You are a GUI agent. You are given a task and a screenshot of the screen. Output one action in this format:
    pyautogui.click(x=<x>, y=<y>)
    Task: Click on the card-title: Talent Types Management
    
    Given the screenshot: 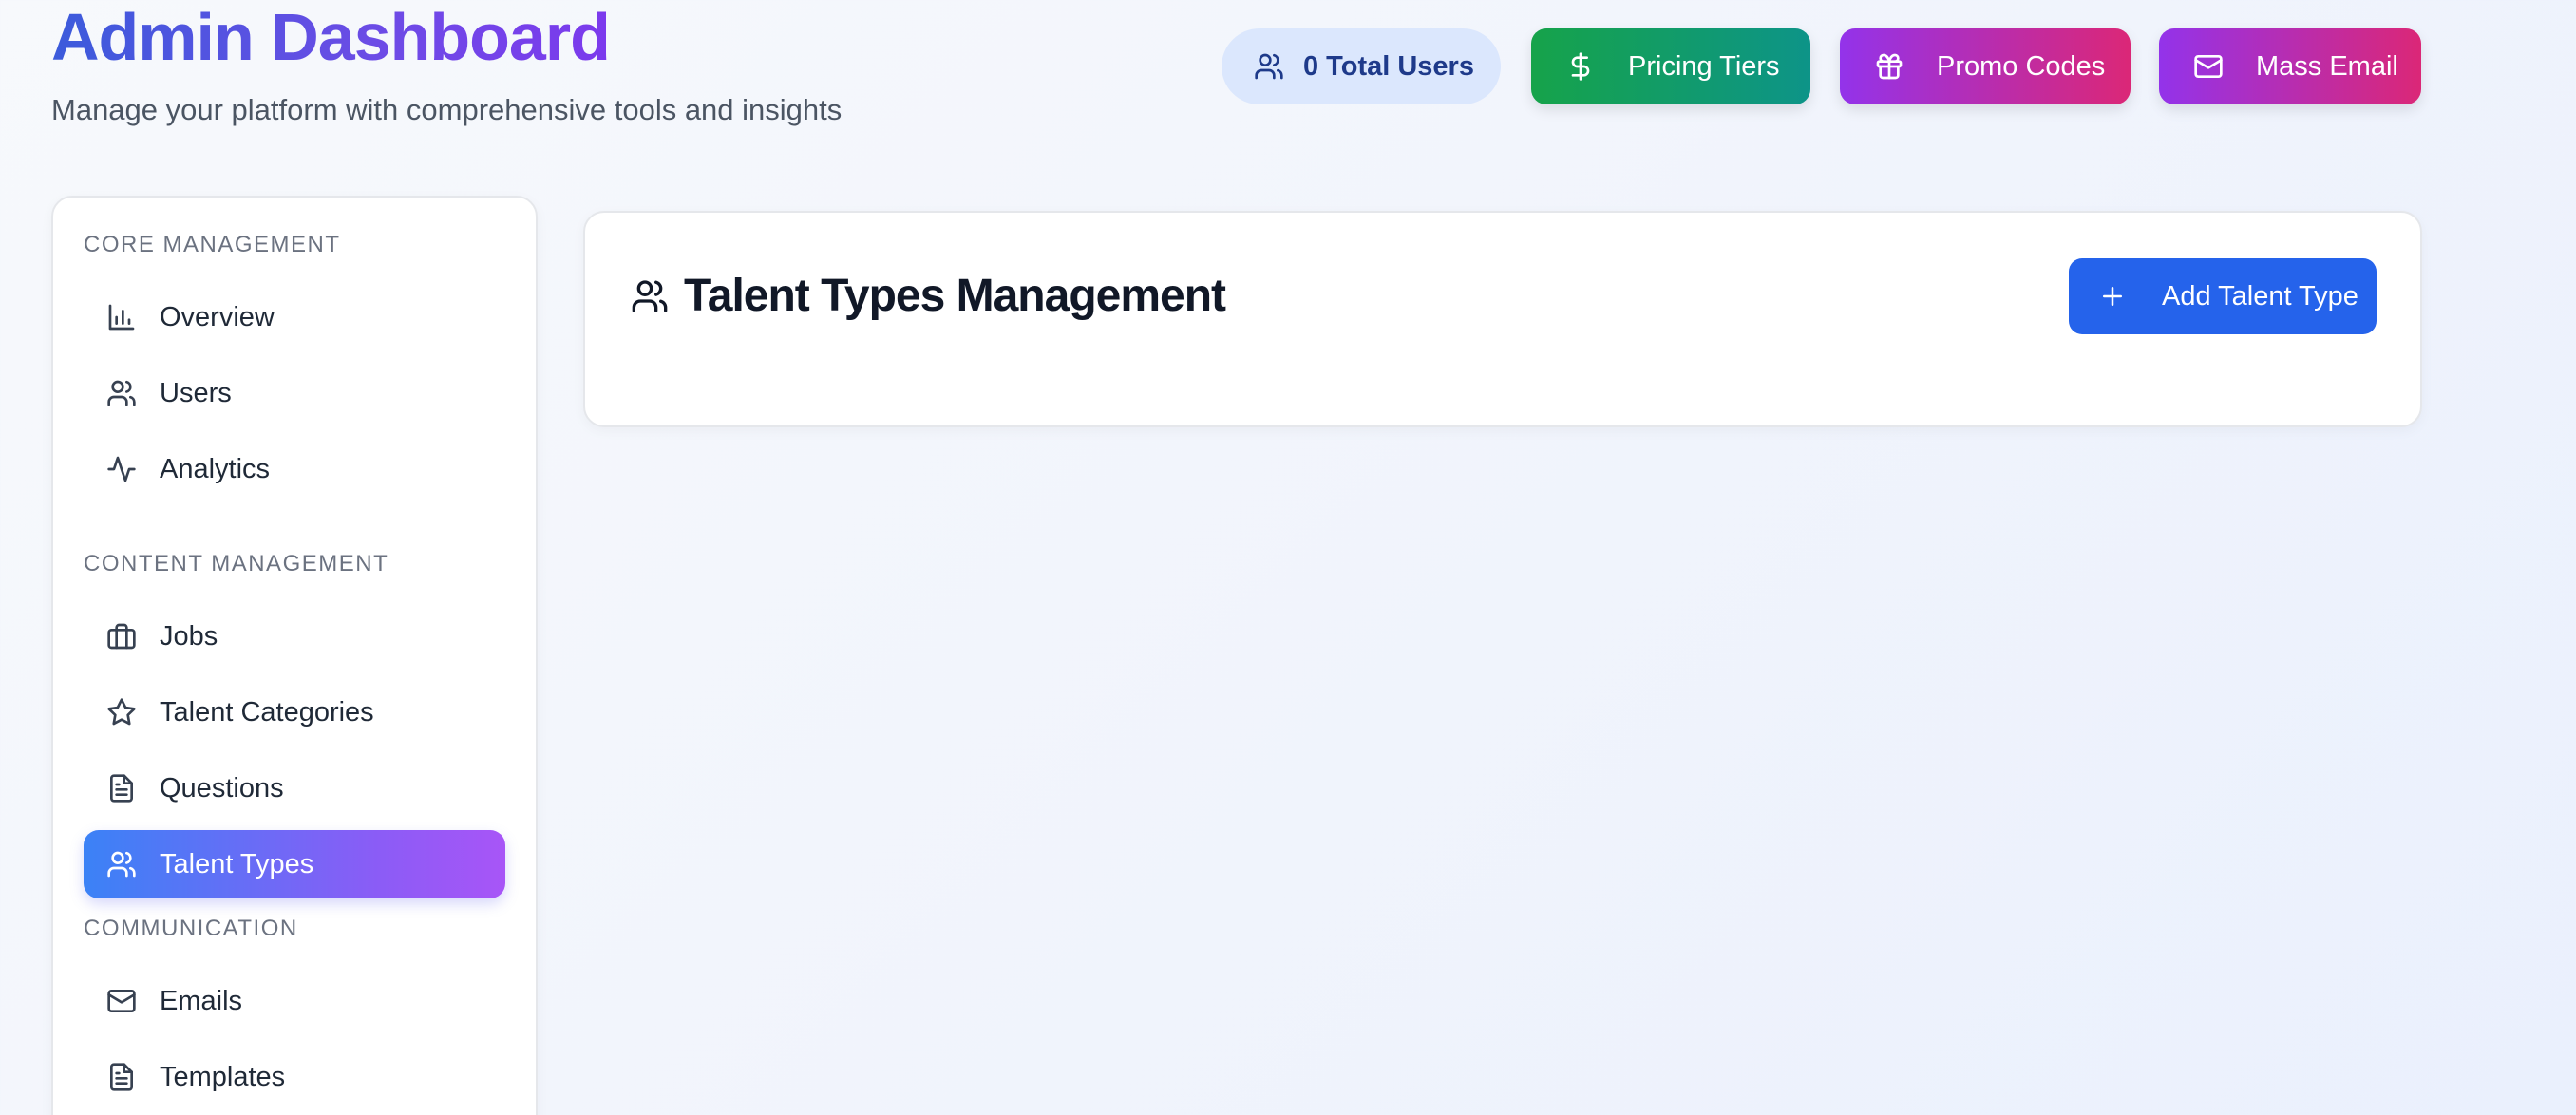 What is the action you would take?
    pyautogui.click(x=927, y=296)
    